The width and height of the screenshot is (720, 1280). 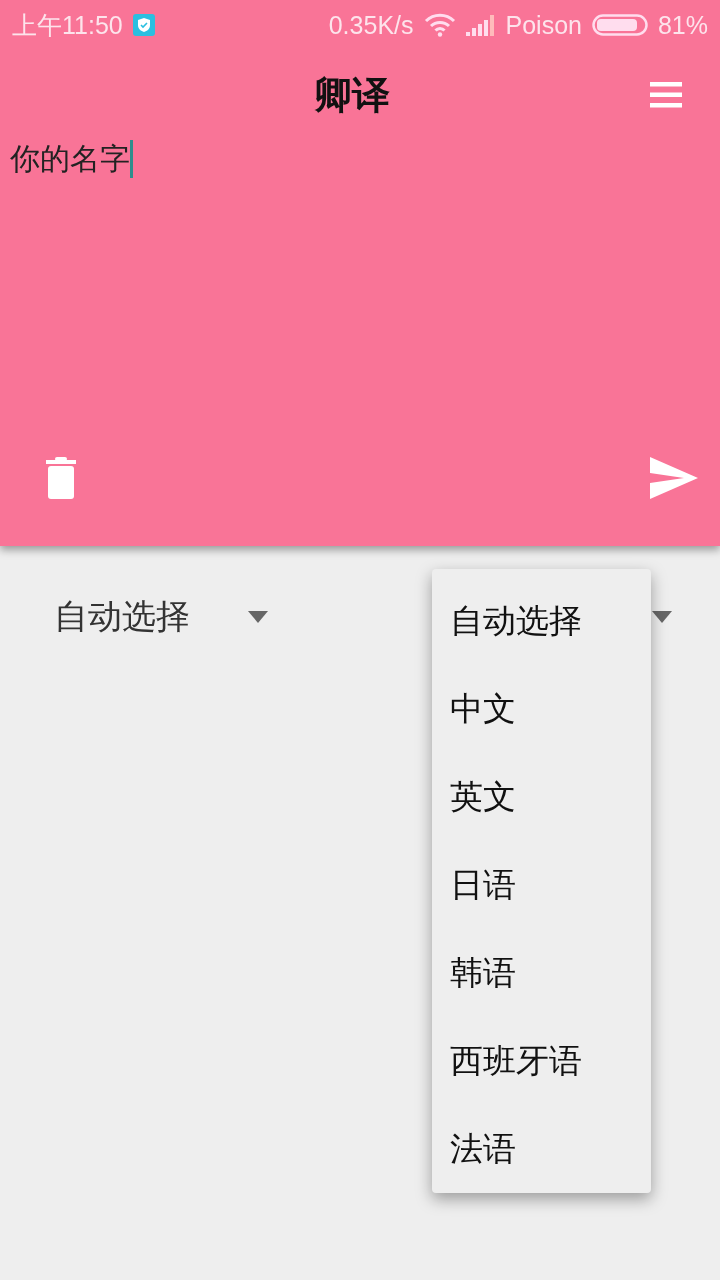 I want to click on network-speed: 0.35K/s, so click(x=371, y=25).